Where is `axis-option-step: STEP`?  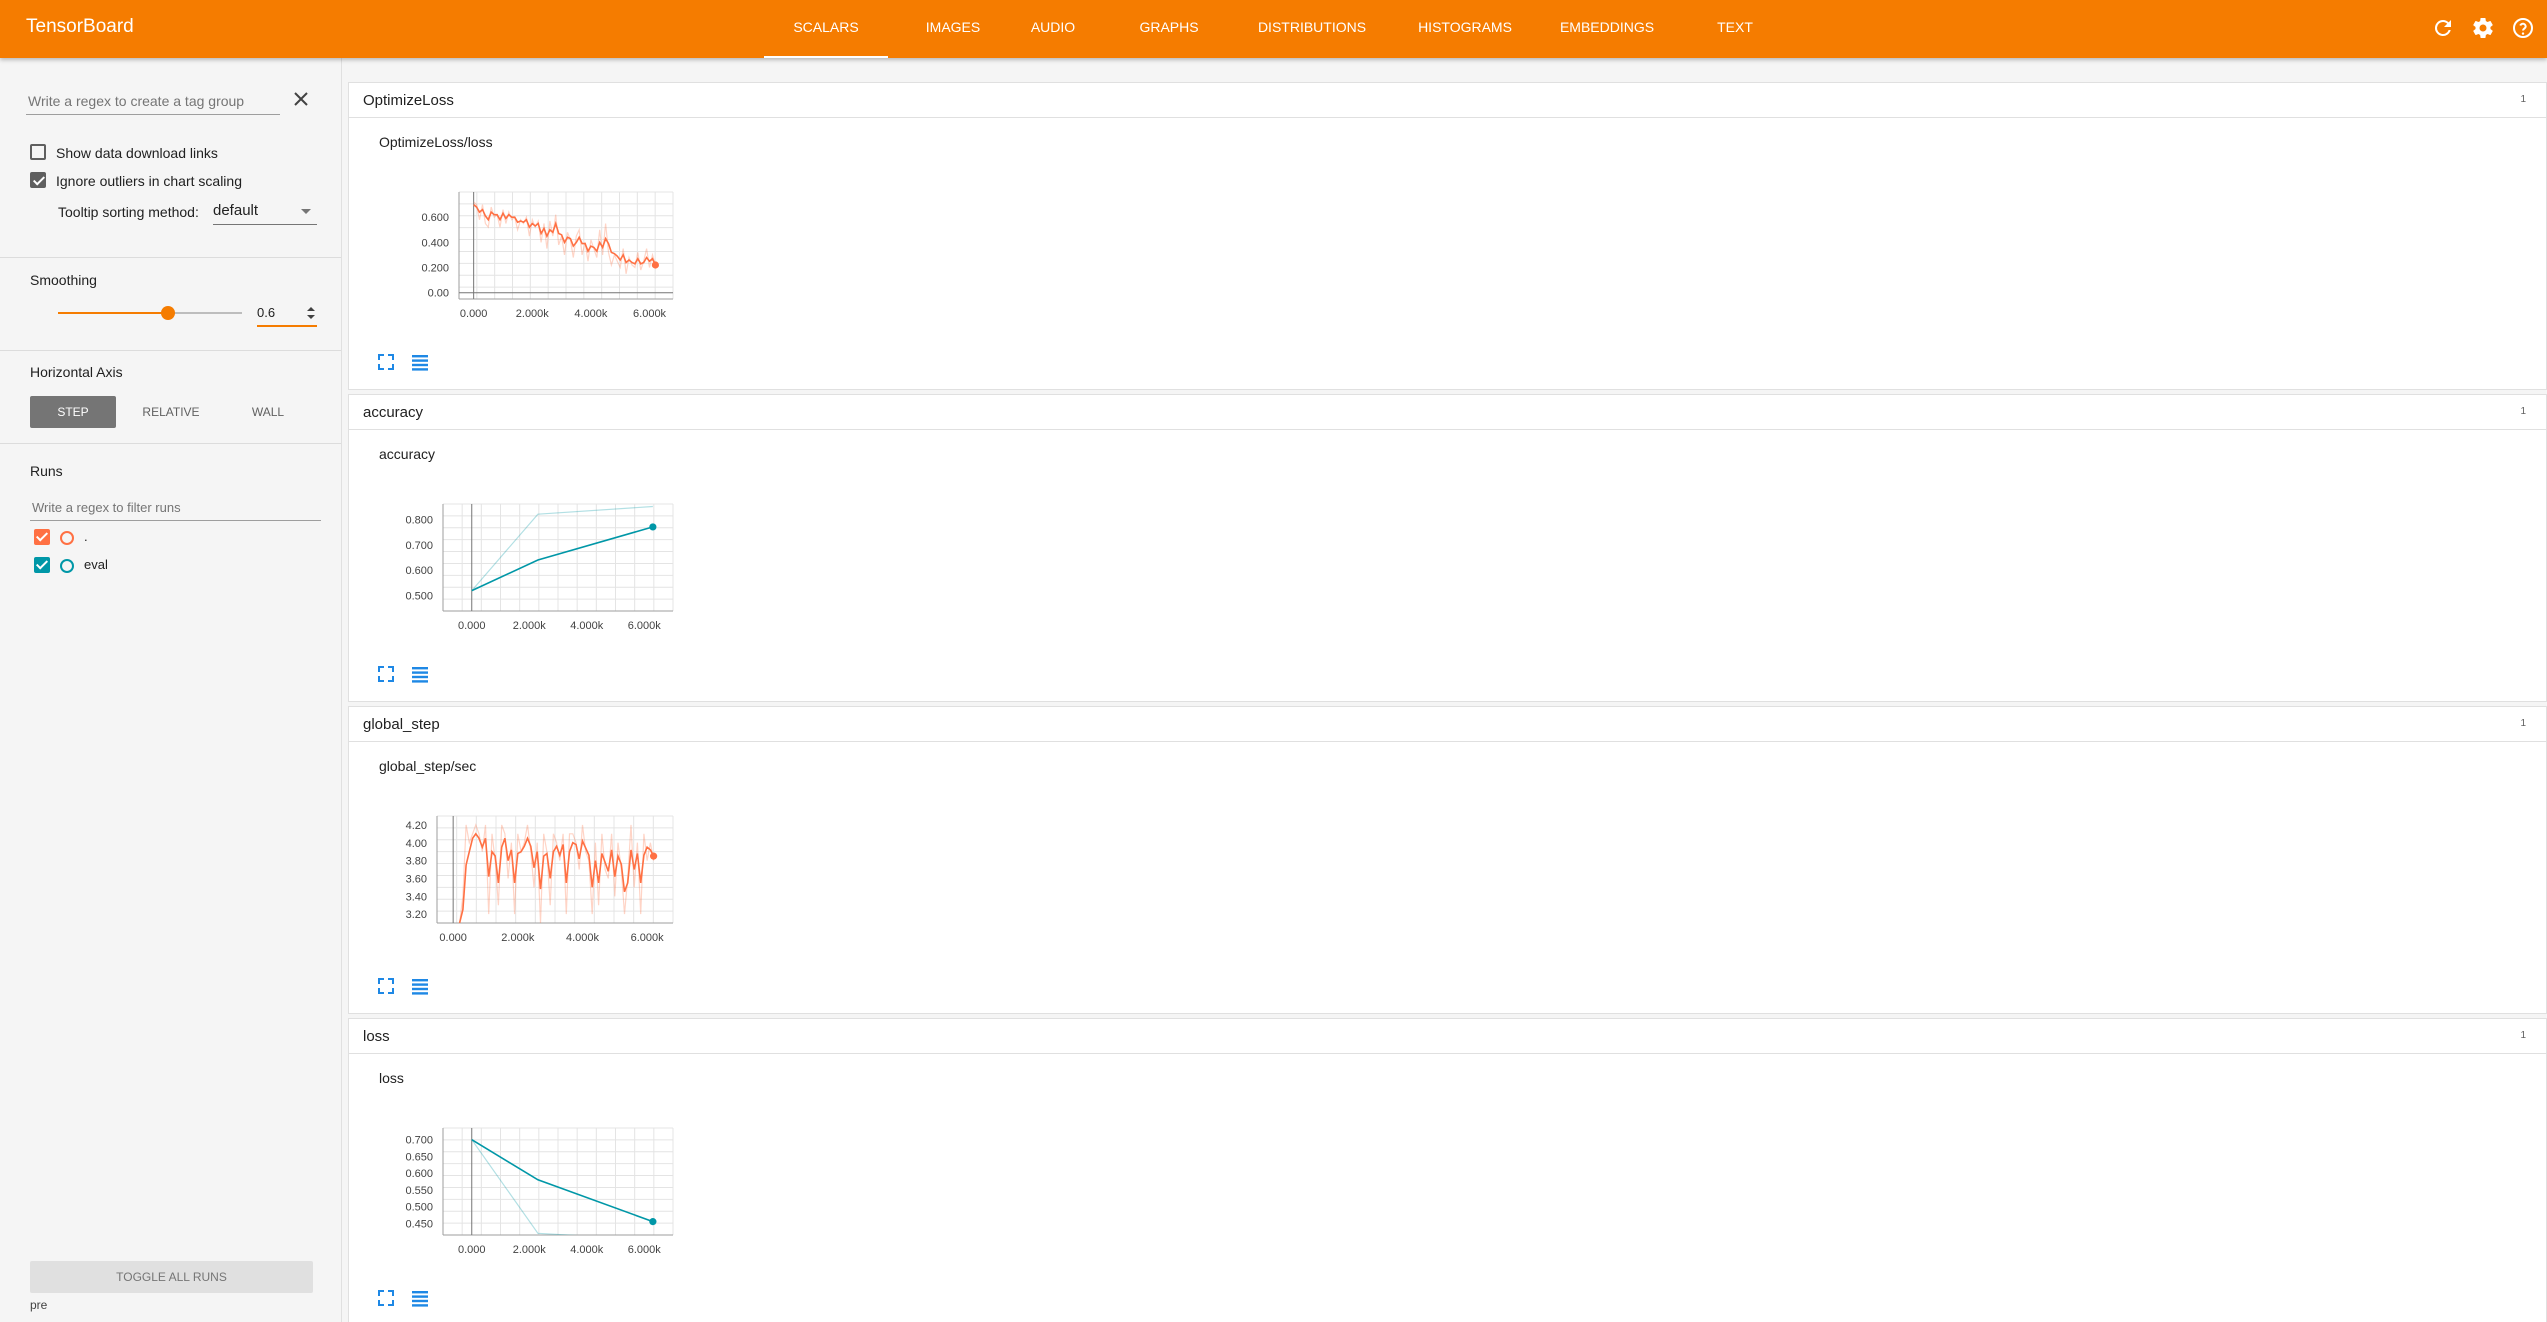
axis-option-step: STEP is located at coordinates (73, 412).